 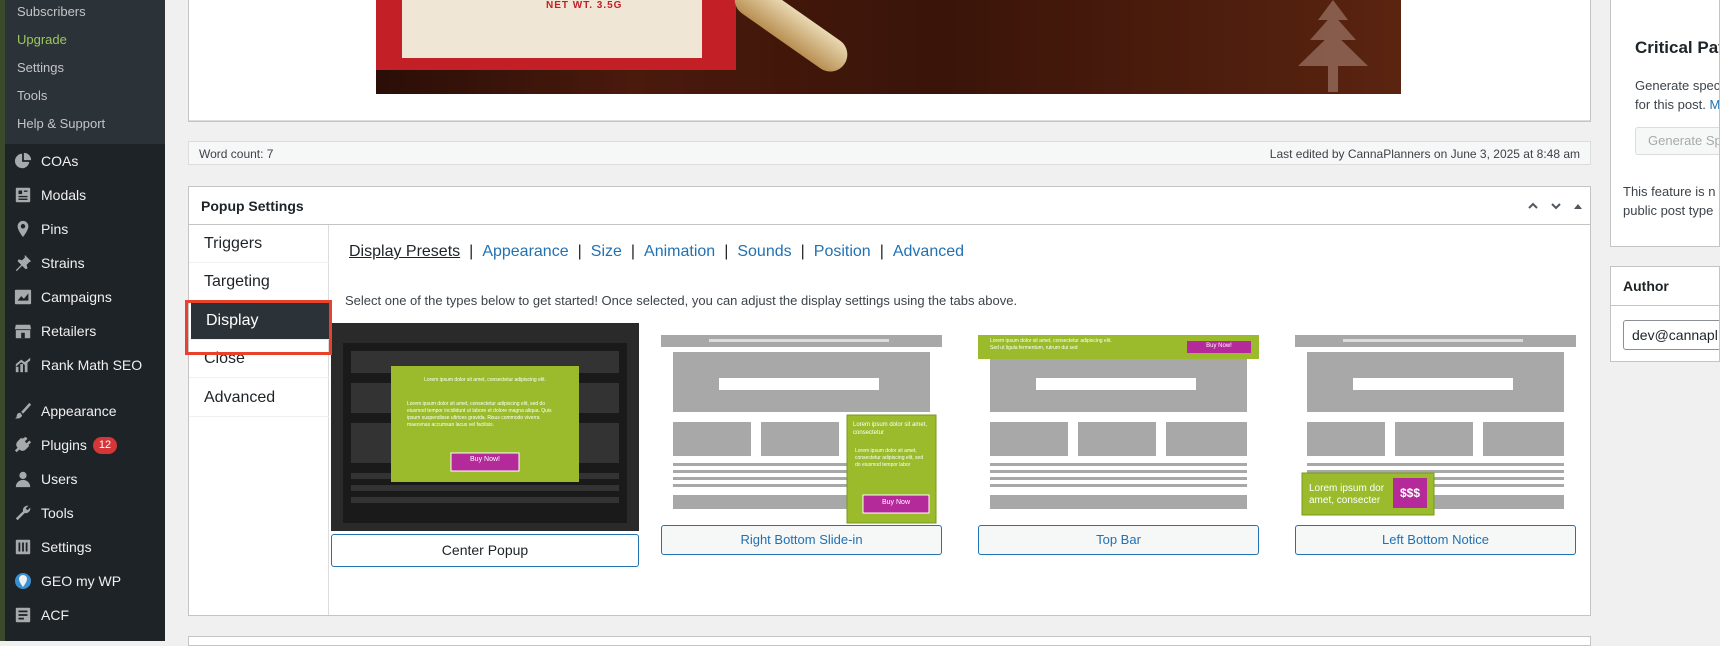 What do you see at coordinates (23, 581) in the screenshot?
I see `geo-icon` at bounding box center [23, 581].